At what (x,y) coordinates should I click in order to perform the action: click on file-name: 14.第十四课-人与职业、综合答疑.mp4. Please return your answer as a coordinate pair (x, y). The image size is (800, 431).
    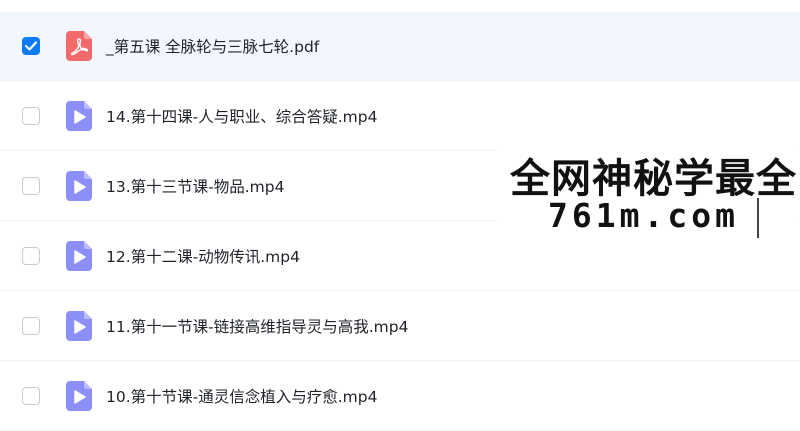
    Looking at the image, I should click on (241, 116).